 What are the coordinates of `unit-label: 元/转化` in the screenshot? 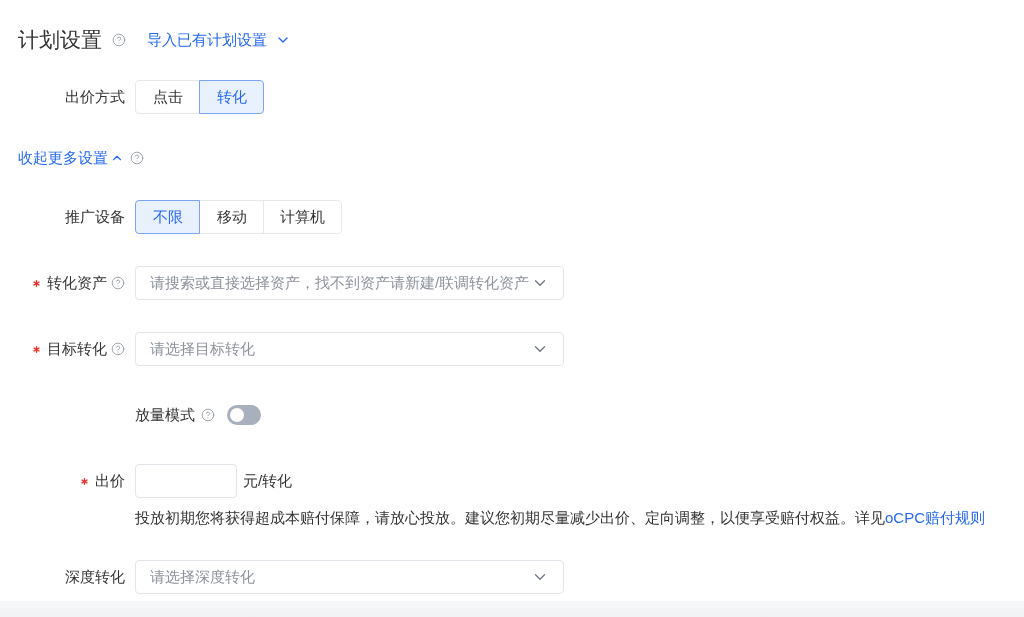 It's located at (268, 481).